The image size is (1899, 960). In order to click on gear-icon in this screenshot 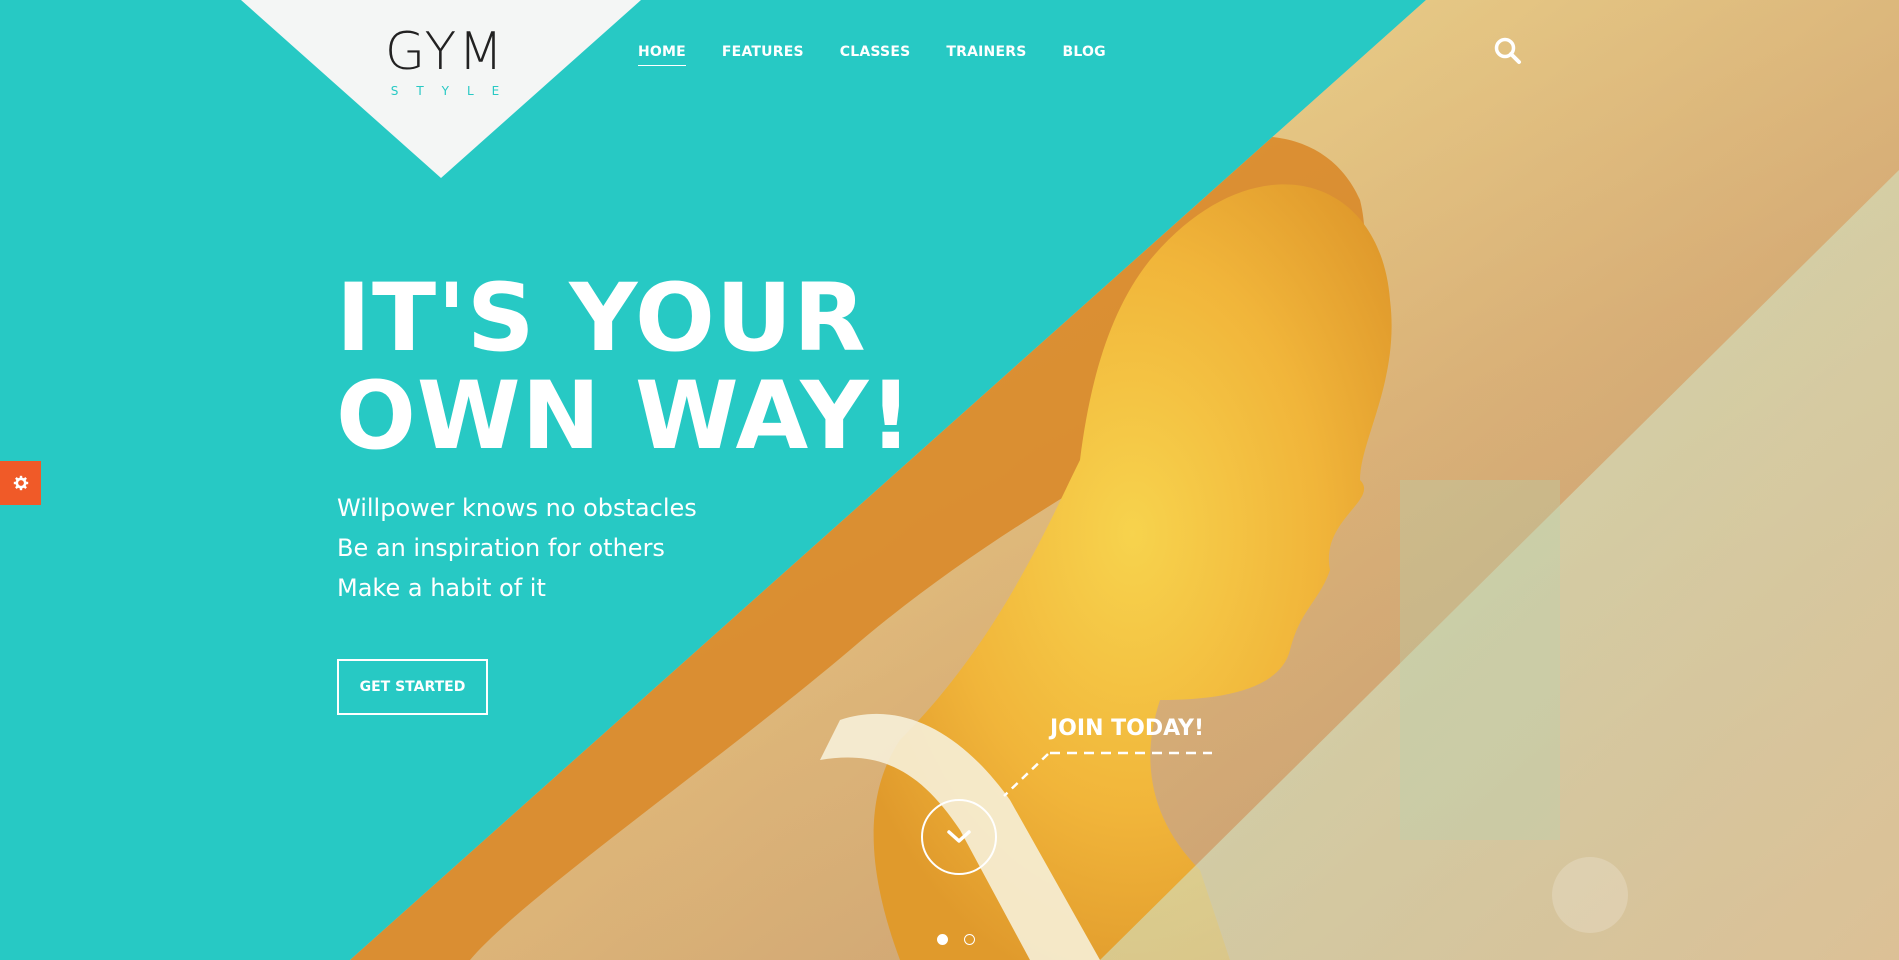, I will do `click(20, 483)`.